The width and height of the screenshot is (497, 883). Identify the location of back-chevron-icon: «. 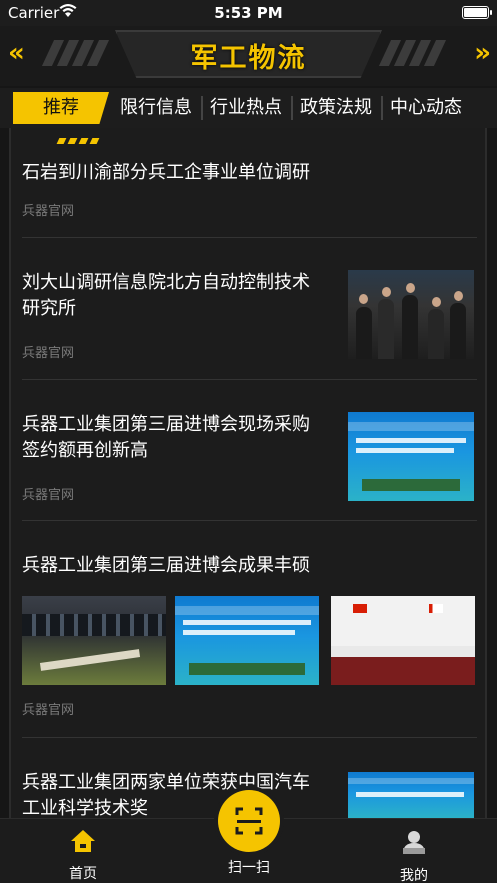
(22, 53).